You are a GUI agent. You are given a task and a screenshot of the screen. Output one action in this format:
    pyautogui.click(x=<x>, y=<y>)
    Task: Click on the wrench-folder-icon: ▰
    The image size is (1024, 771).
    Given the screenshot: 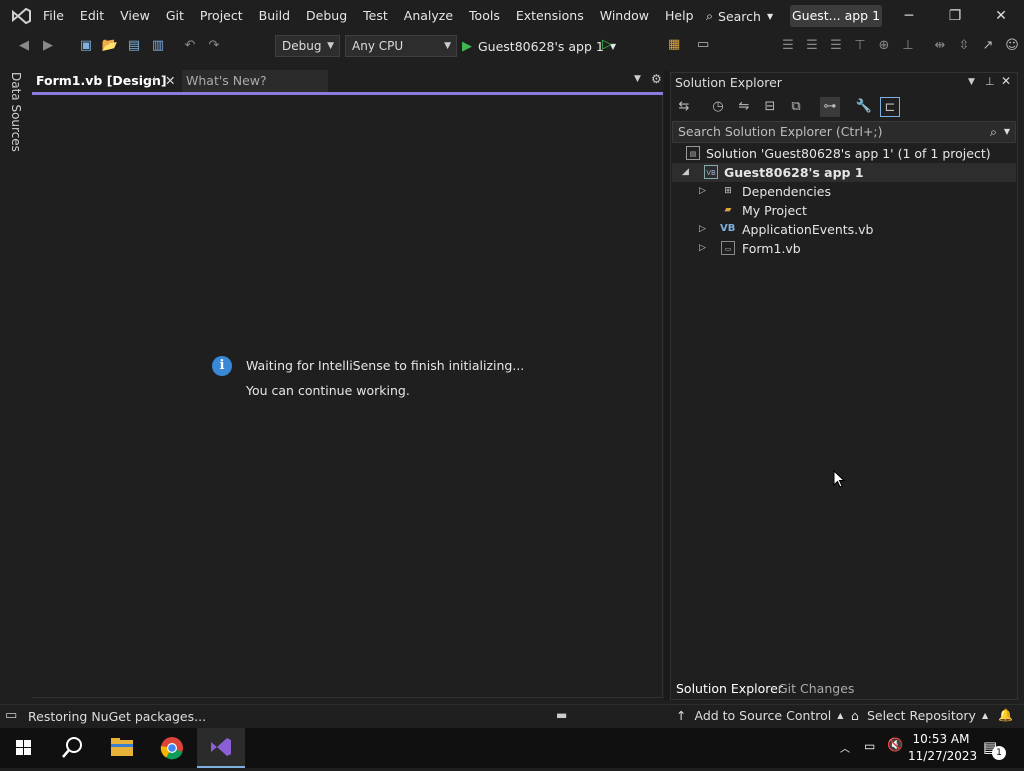 What is the action you would take?
    pyautogui.click(x=728, y=210)
    